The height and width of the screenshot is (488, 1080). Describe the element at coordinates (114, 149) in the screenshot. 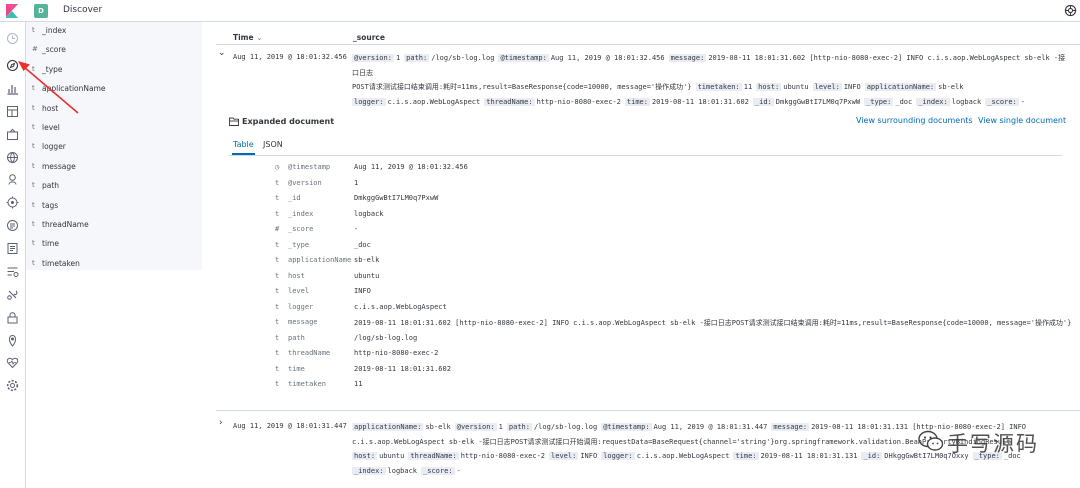

I see `field-item: t logger` at that location.